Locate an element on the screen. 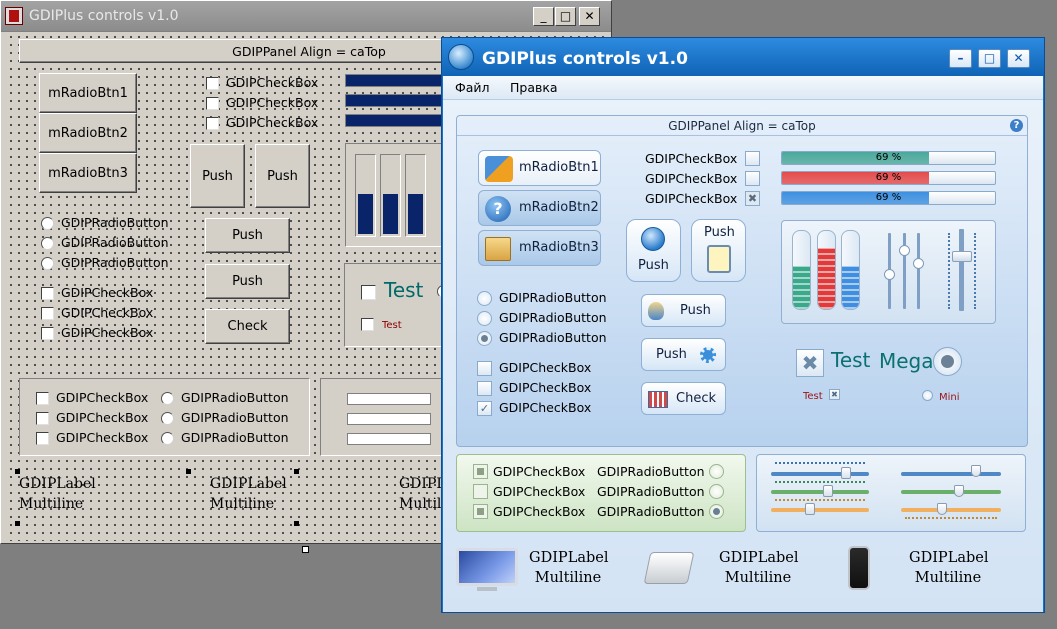  mradio-button-2: ? mRadioBtn2 is located at coordinates (539, 208).